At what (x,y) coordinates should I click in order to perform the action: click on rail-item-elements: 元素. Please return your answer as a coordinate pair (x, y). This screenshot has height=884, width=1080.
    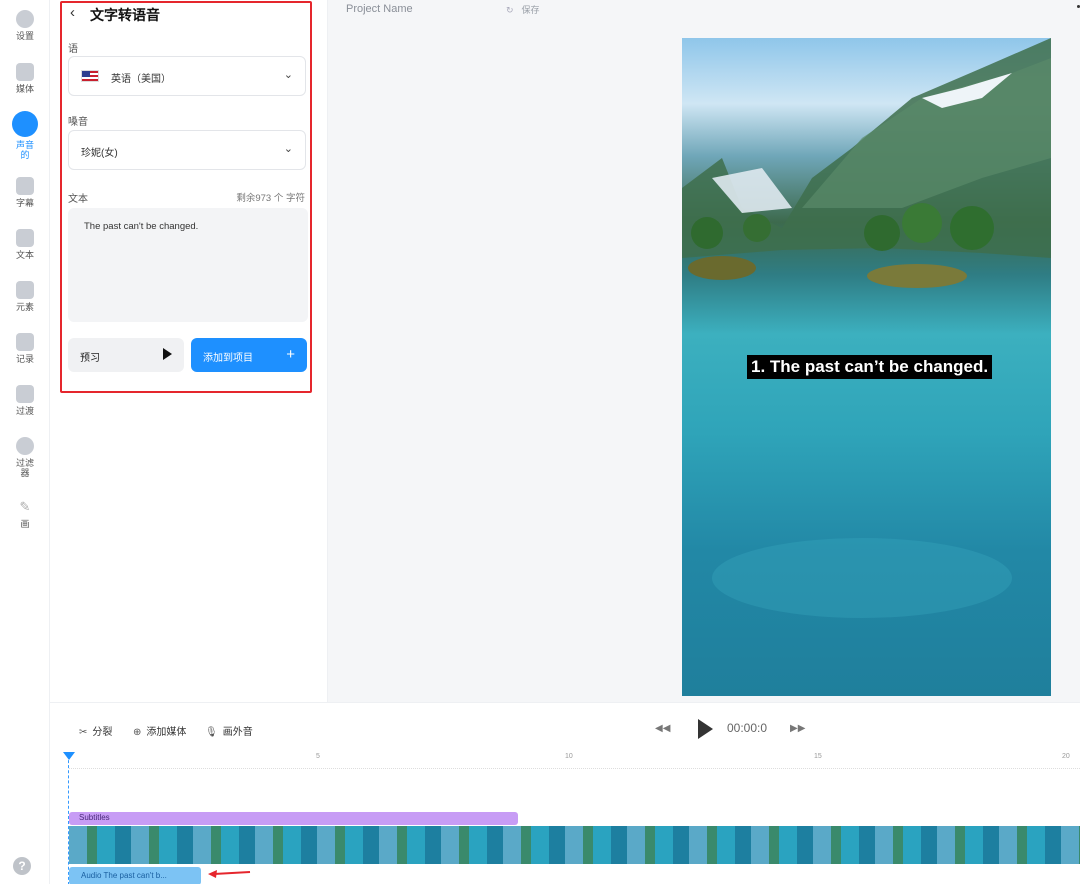
    Looking at the image, I should click on (25, 296).